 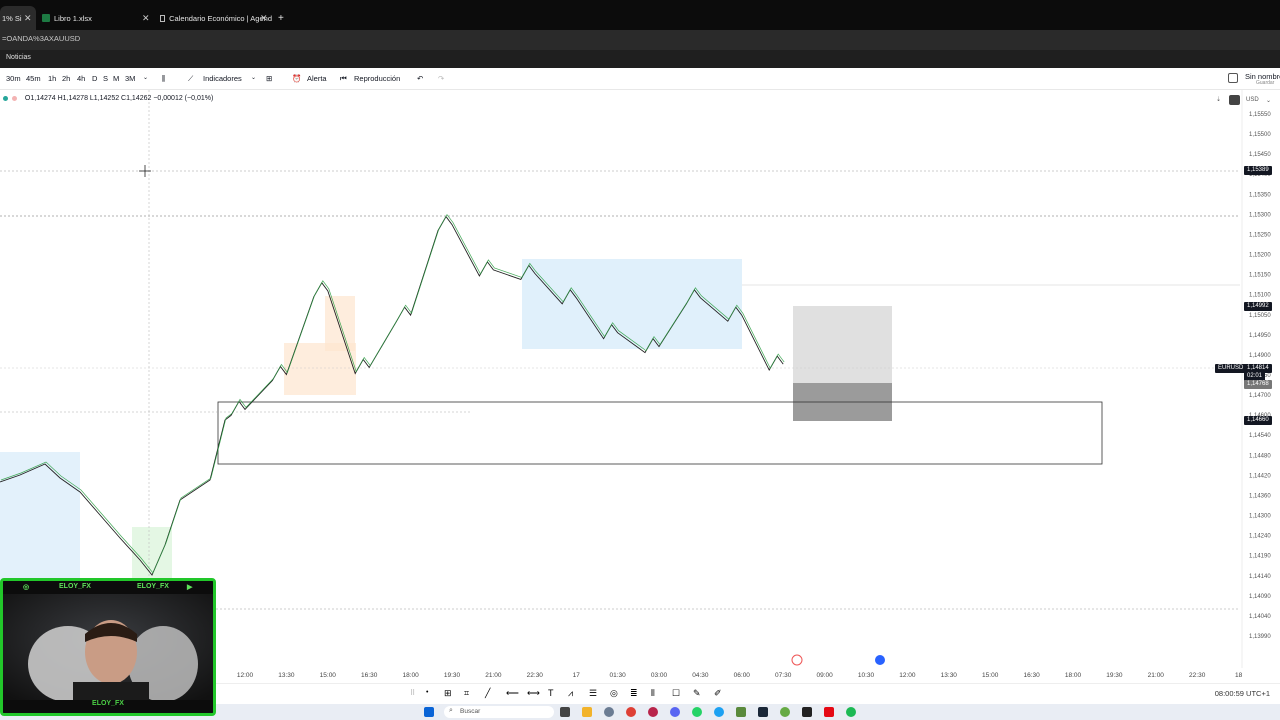 What do you see at coordinates (1260, 296) in the screenshot?
I see `price-tick-label: 1,15100` at bounding box center [1260, 296].